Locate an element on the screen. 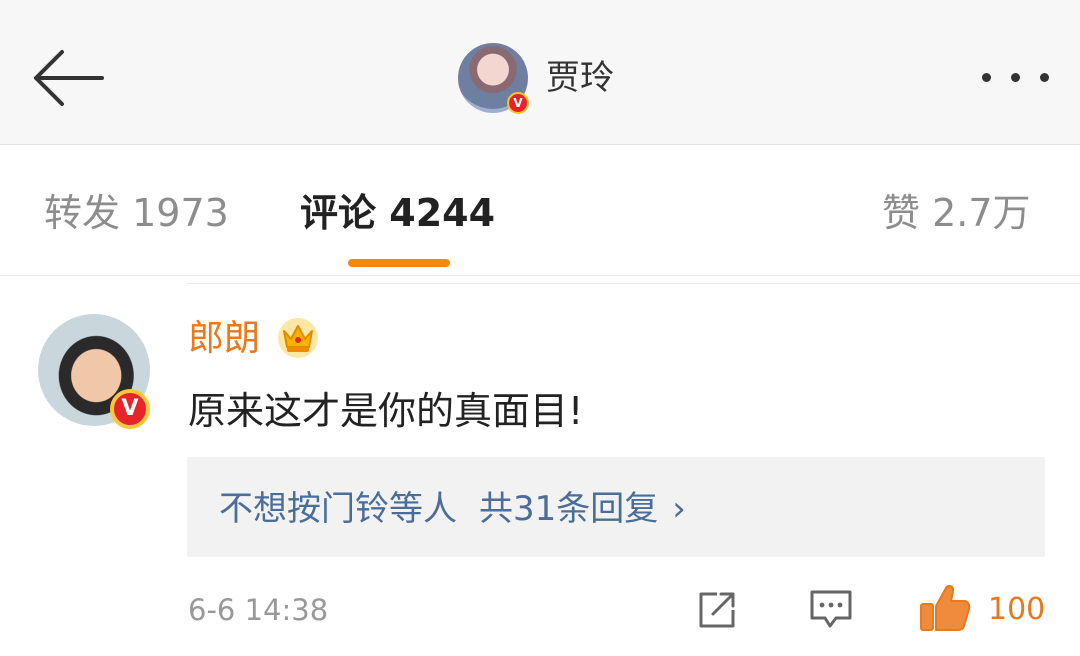  comment-timestamp: 6-6 14:38 is located at coordinates (258, 610).